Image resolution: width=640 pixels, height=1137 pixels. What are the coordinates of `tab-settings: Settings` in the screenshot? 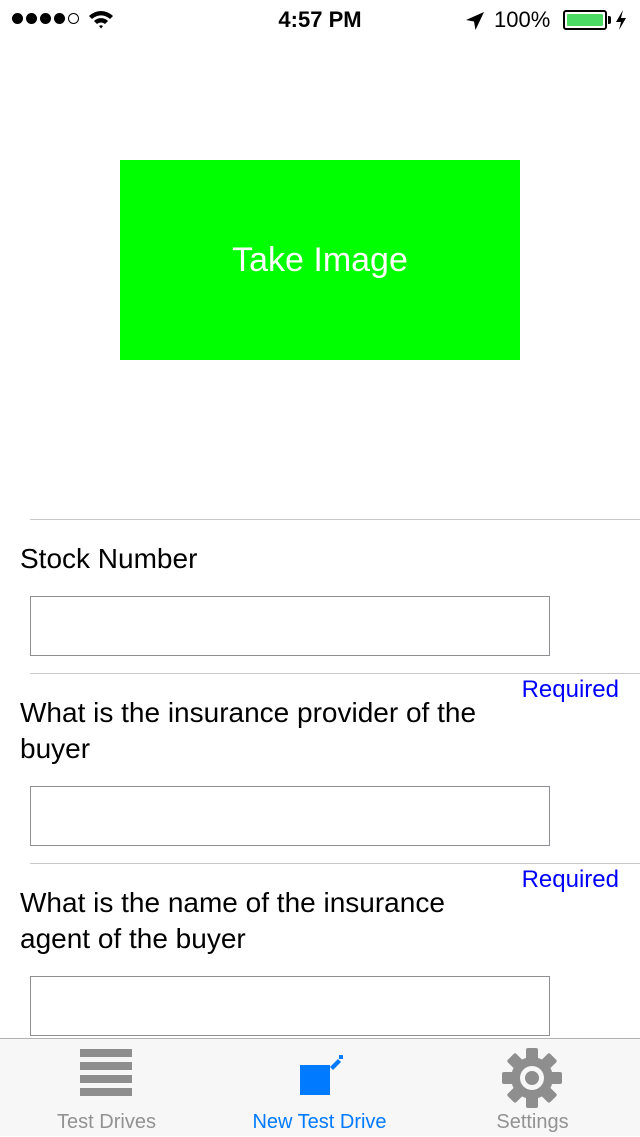 It's located at (532, 1088).